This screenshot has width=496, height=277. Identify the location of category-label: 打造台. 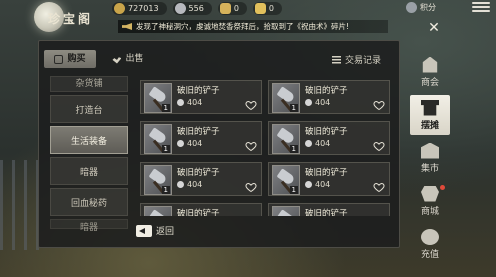
(89, 110).